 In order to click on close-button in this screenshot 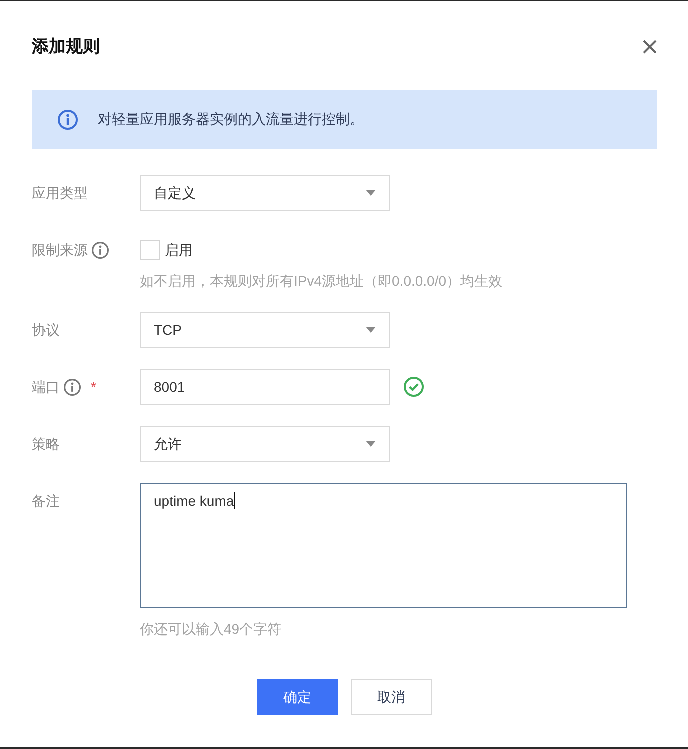, I will do `click(650, 47)`.